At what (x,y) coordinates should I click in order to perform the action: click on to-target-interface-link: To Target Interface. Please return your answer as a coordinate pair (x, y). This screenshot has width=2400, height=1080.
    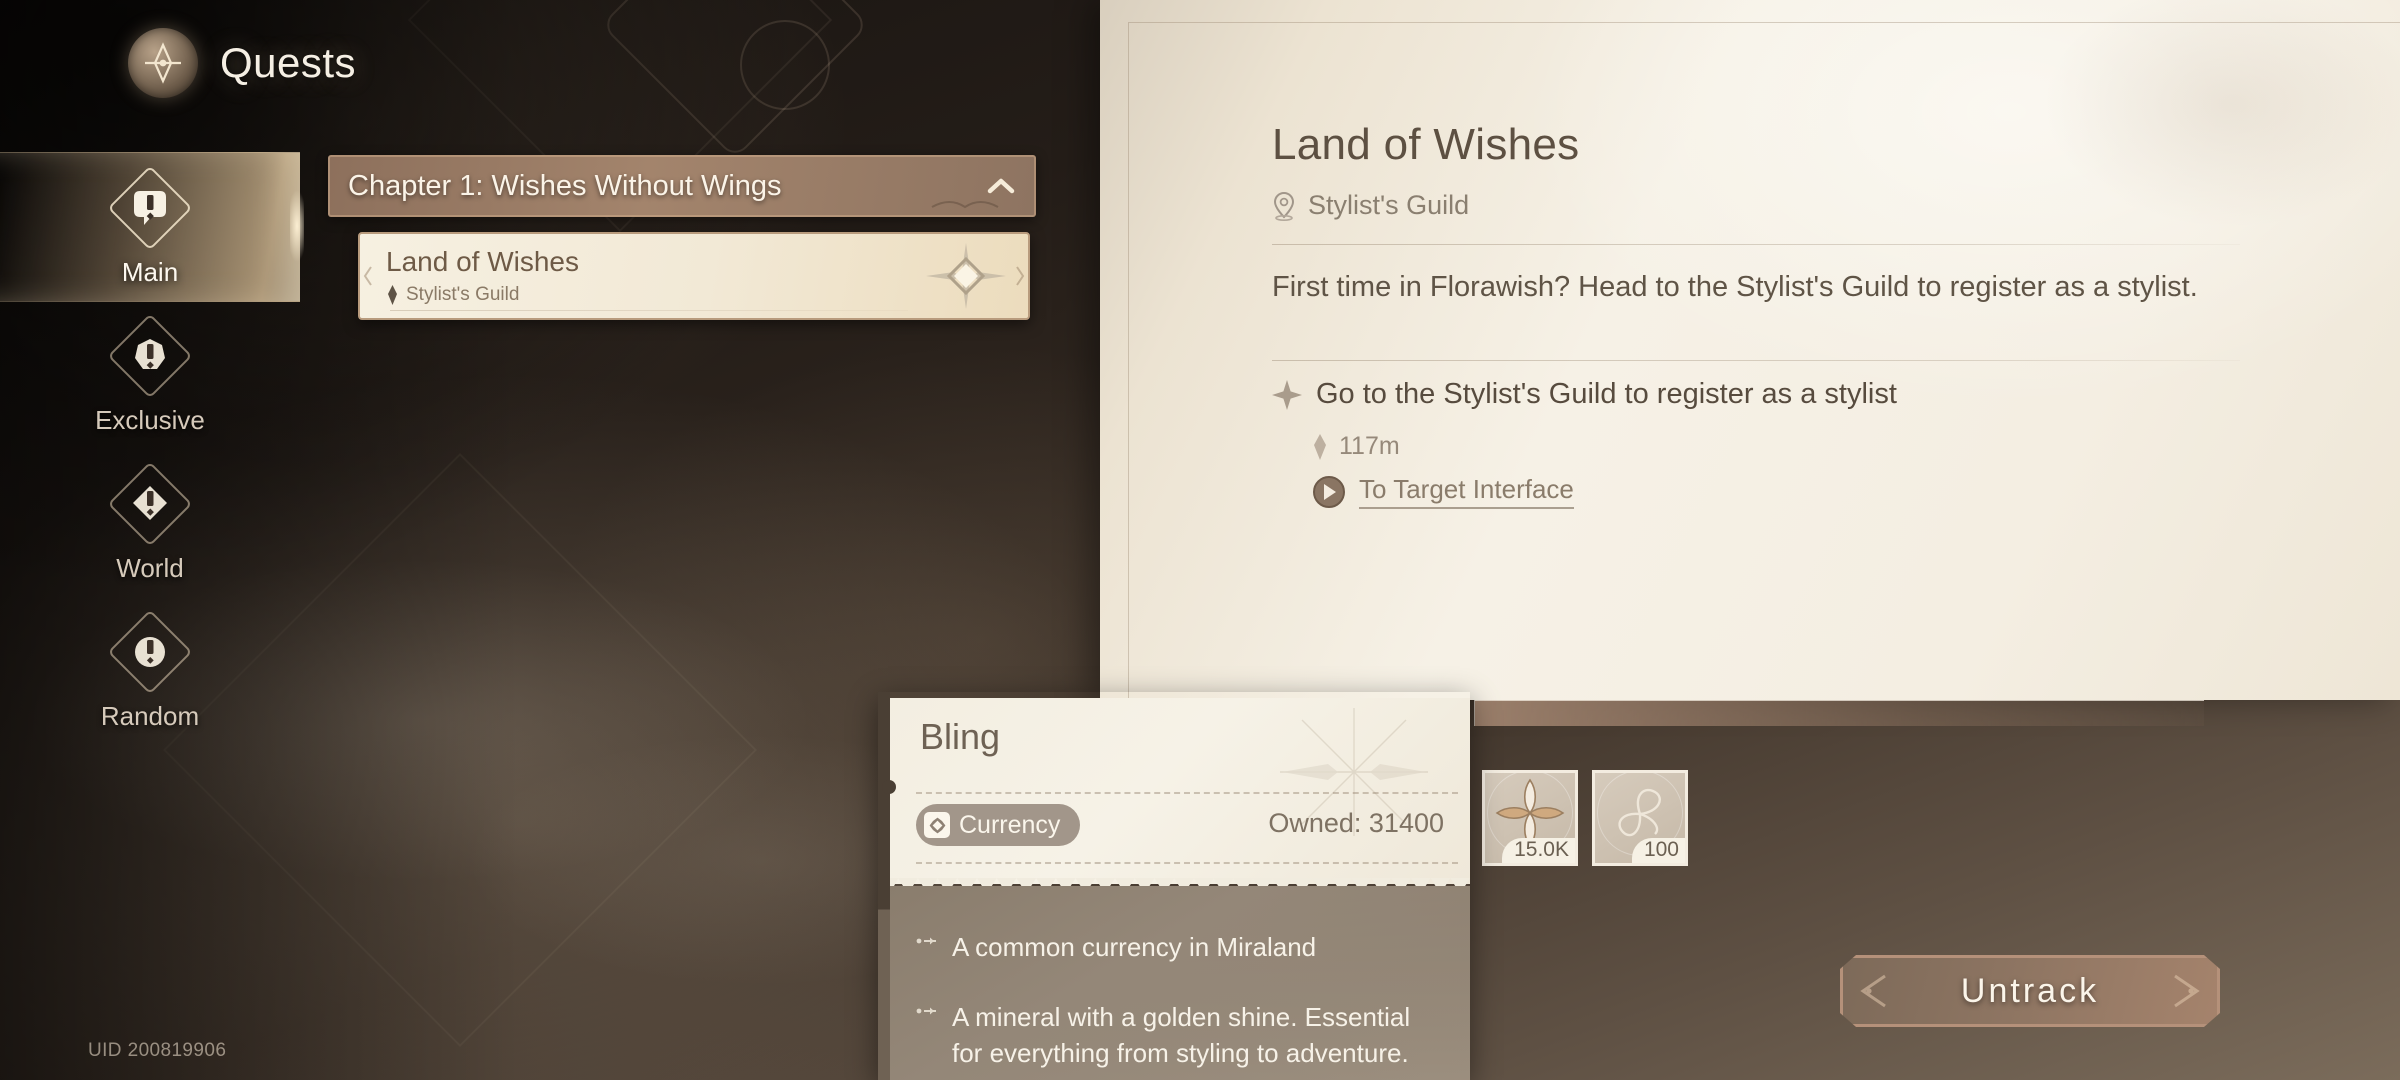
    Looking at the image, I should click on (1443, 491).